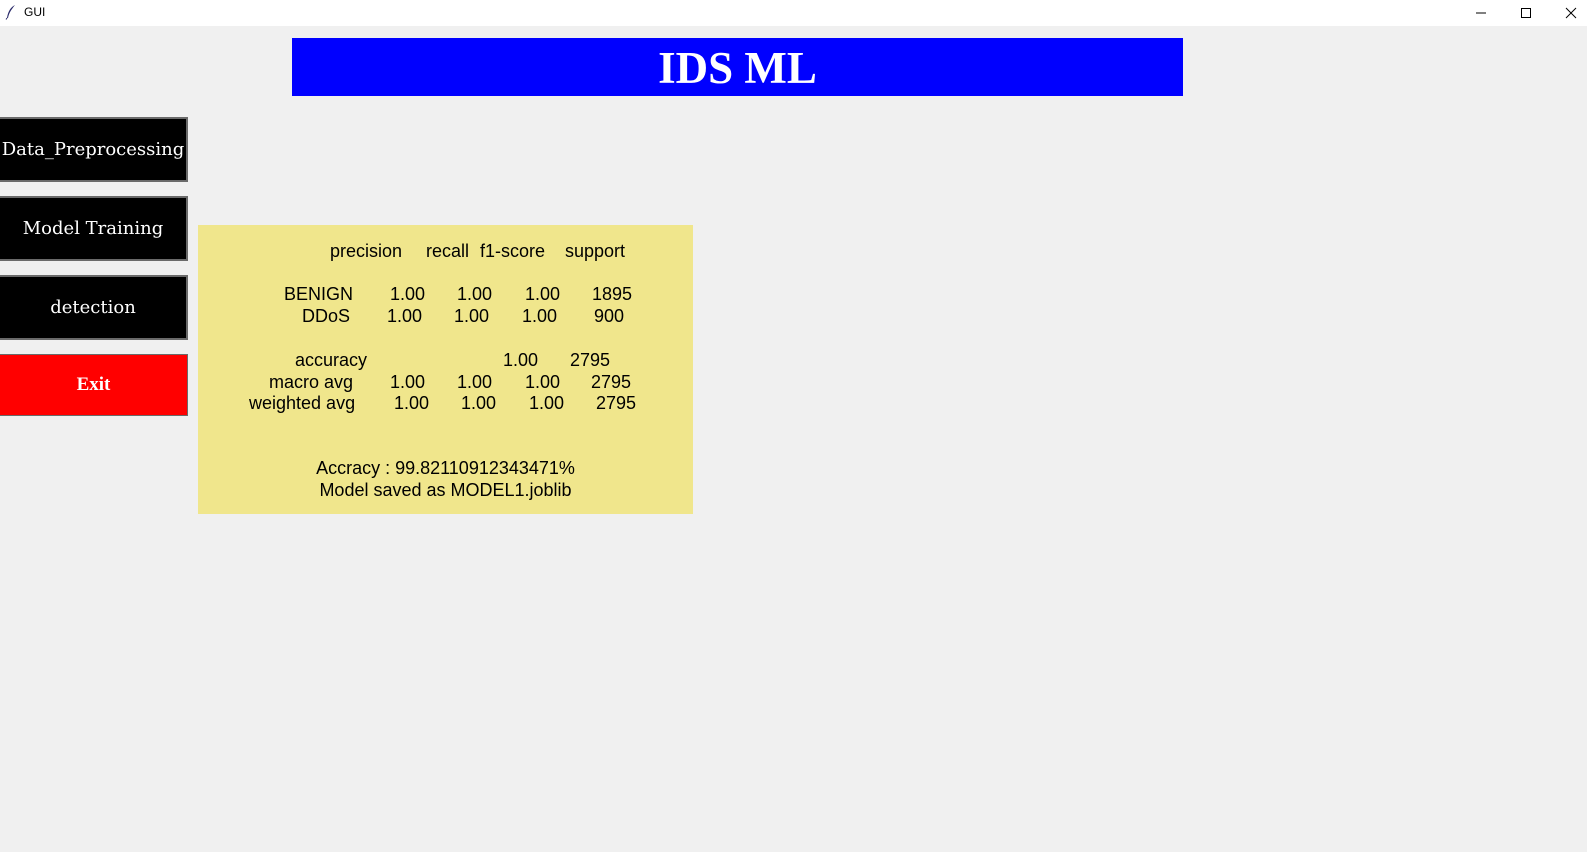 This screenshot has height=852, width=1587. What do you see at coordinates (331, 360) in the screenshot?
I see `row-label-accuracy: accuracy` at bounding box center [331, 360].